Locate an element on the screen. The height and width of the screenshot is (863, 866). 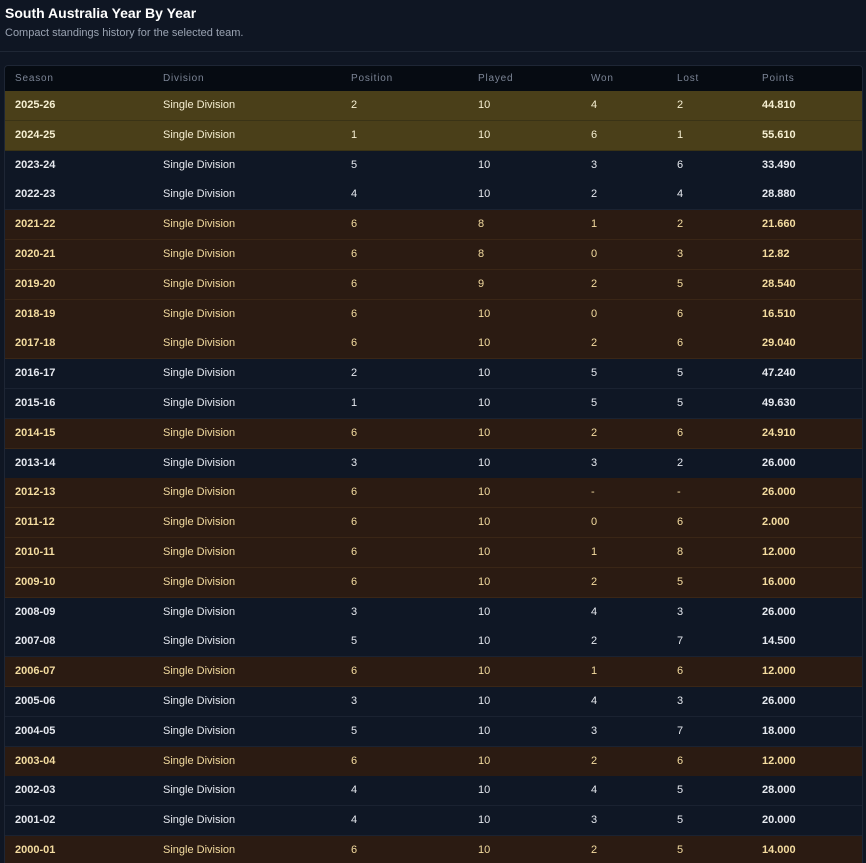
cell-season: 2017-18 is located at coordinates (35, 343).